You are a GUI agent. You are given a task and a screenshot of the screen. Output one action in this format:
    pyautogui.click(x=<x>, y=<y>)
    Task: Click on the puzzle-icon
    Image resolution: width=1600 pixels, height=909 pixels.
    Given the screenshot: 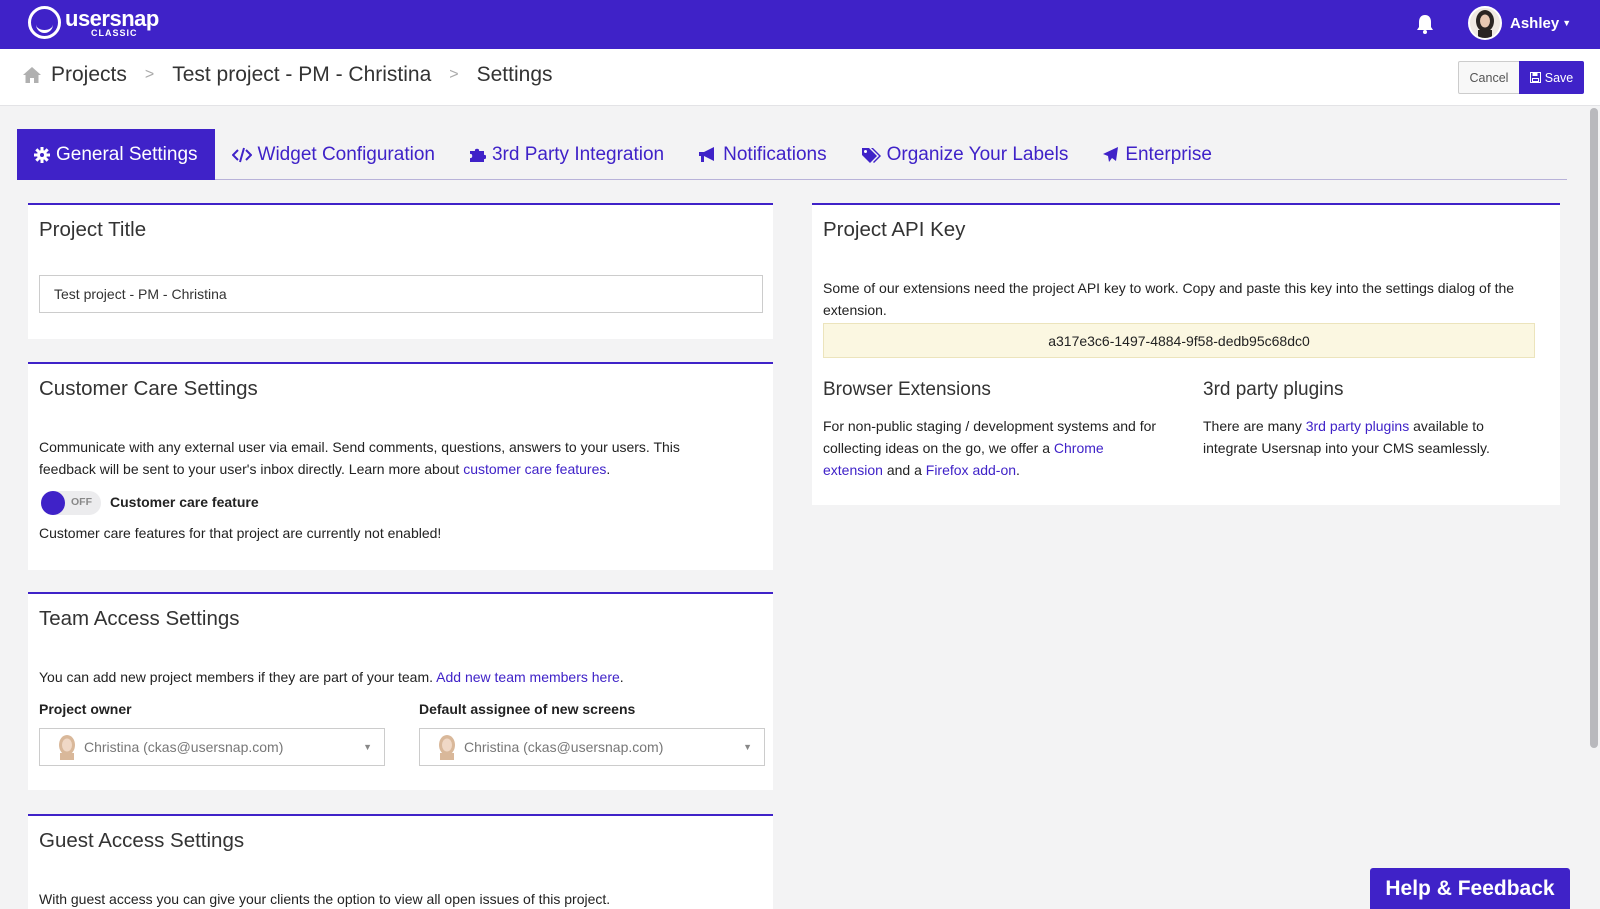 What is the action you would take?
    pyautogui.click(x=477, y=155)
    